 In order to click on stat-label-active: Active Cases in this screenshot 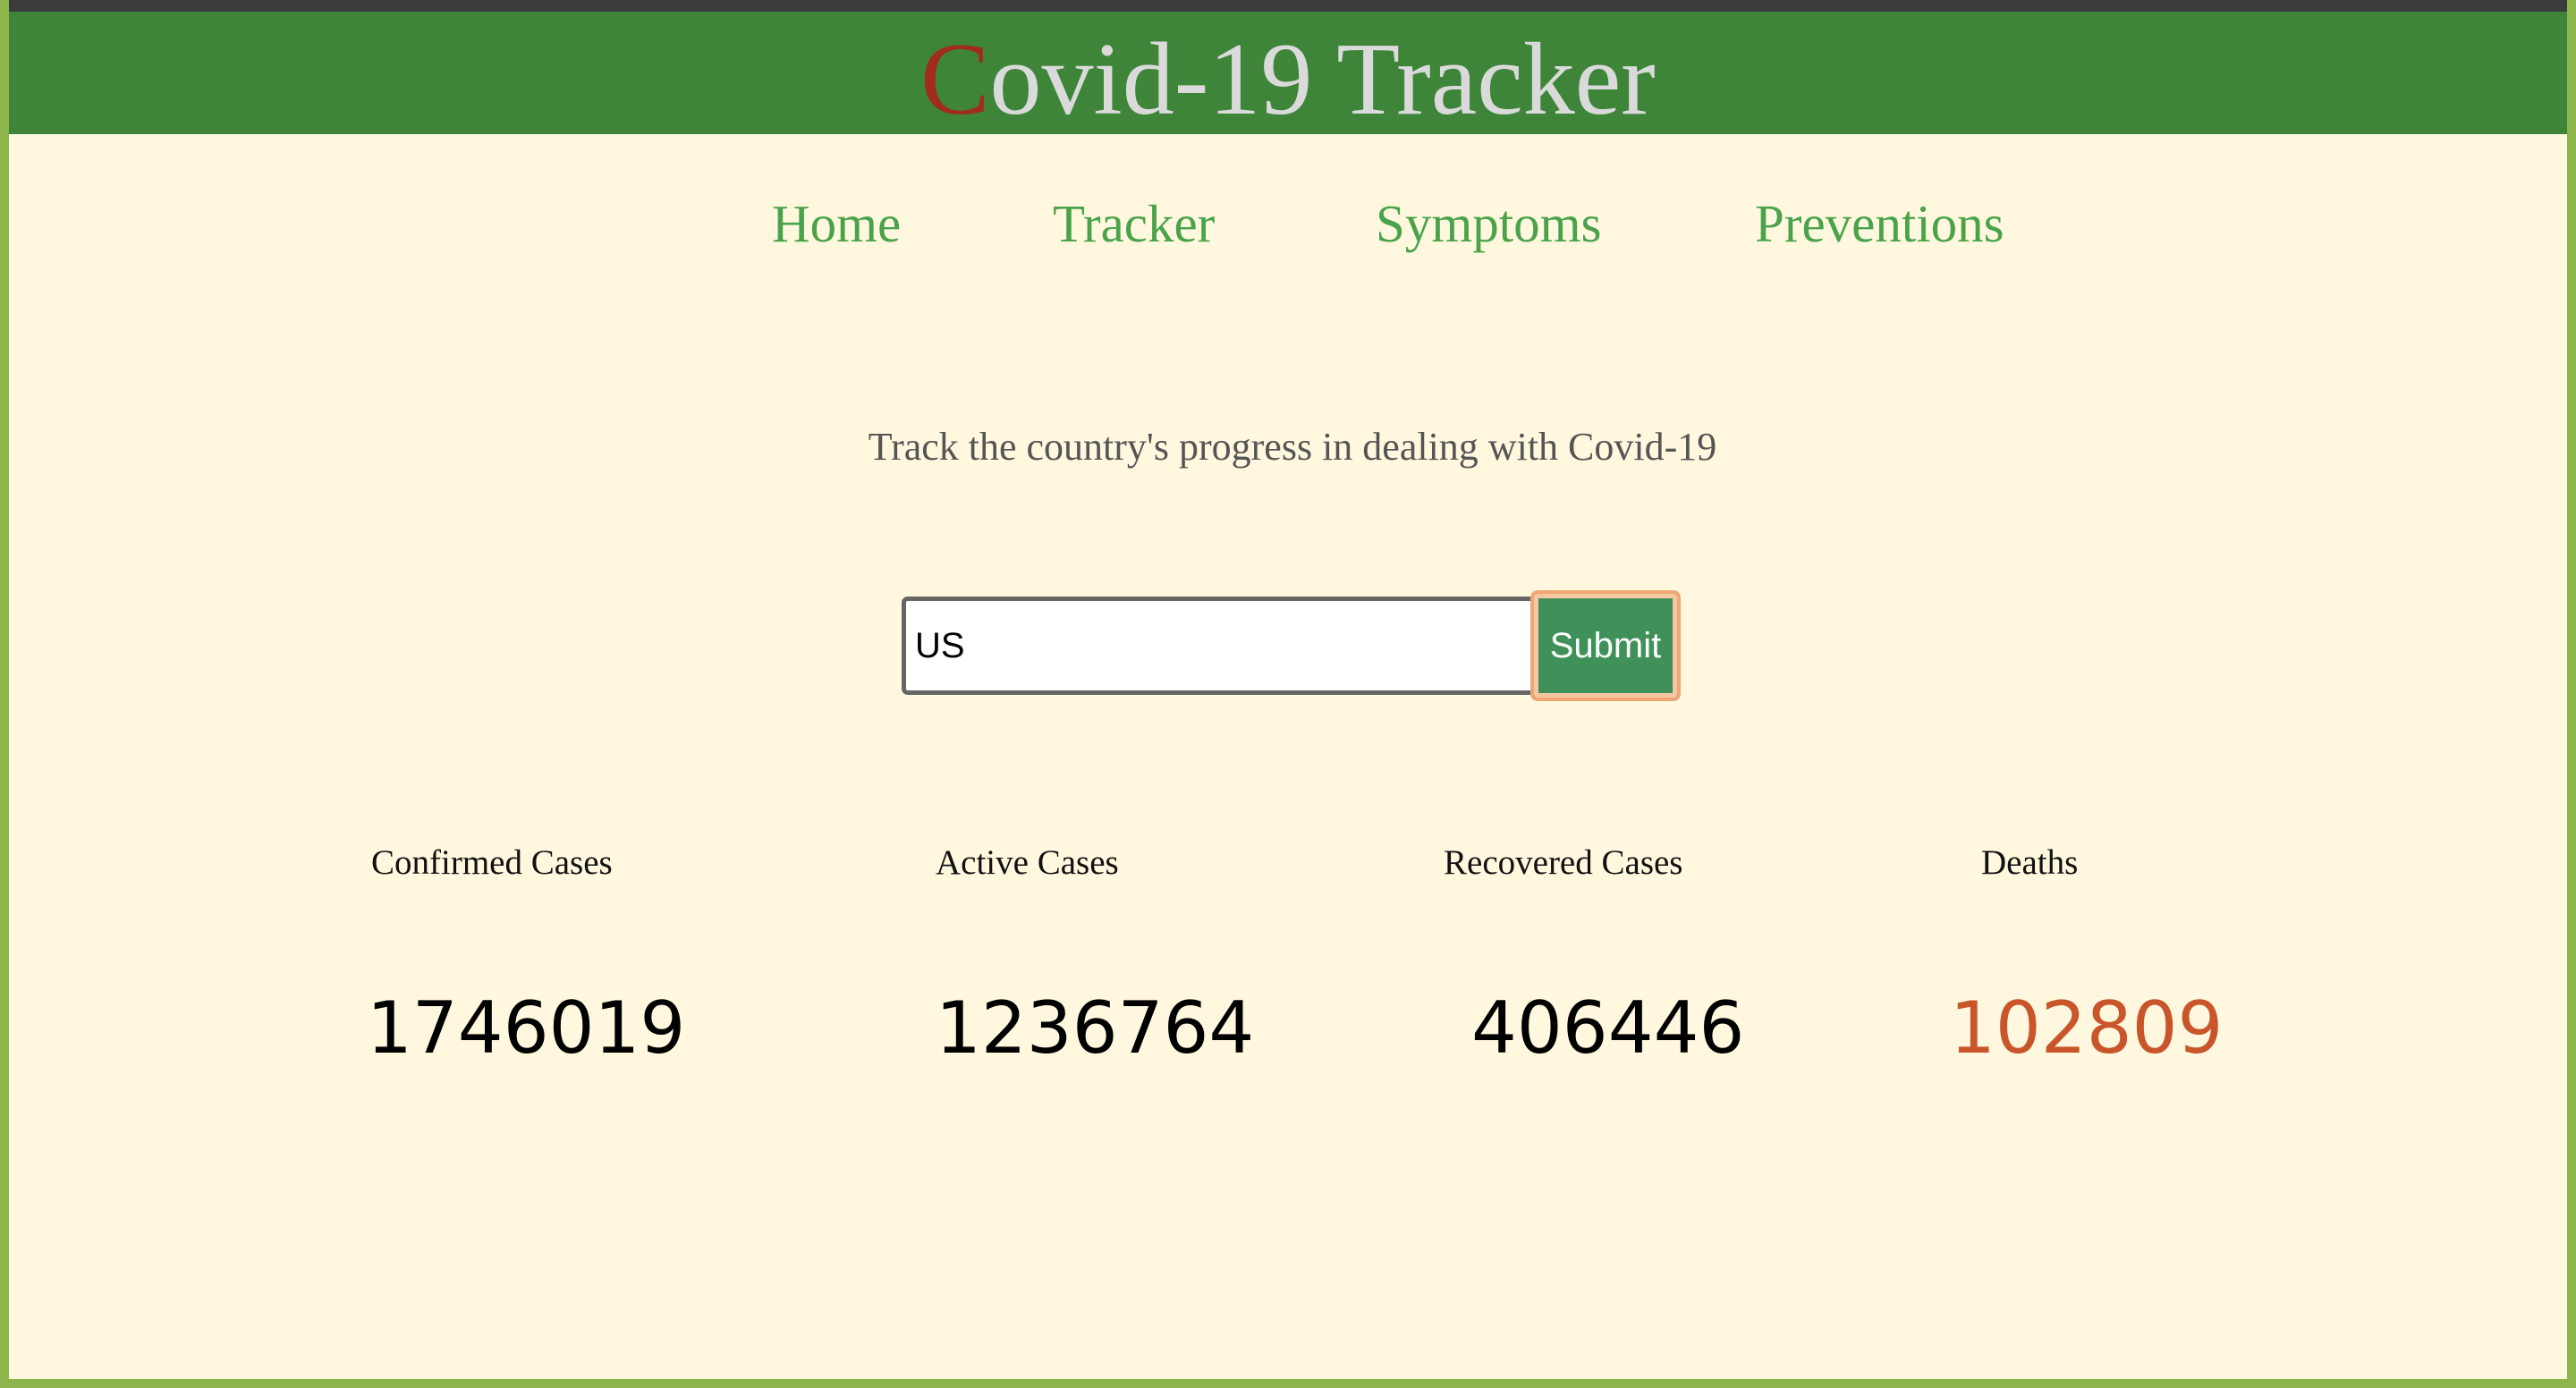, I will do `click(1027, 863)`.